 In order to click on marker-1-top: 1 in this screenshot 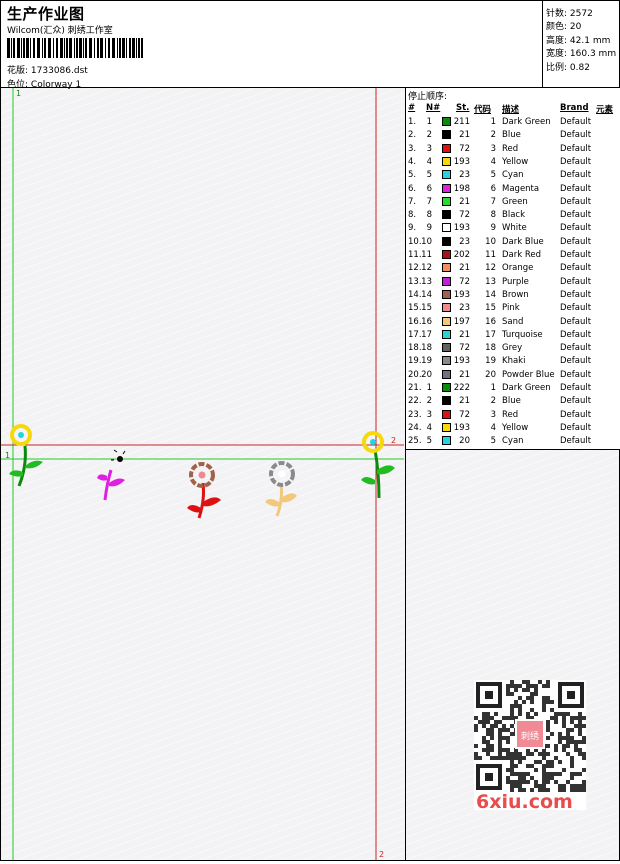, I will do `click(18, 93)`.